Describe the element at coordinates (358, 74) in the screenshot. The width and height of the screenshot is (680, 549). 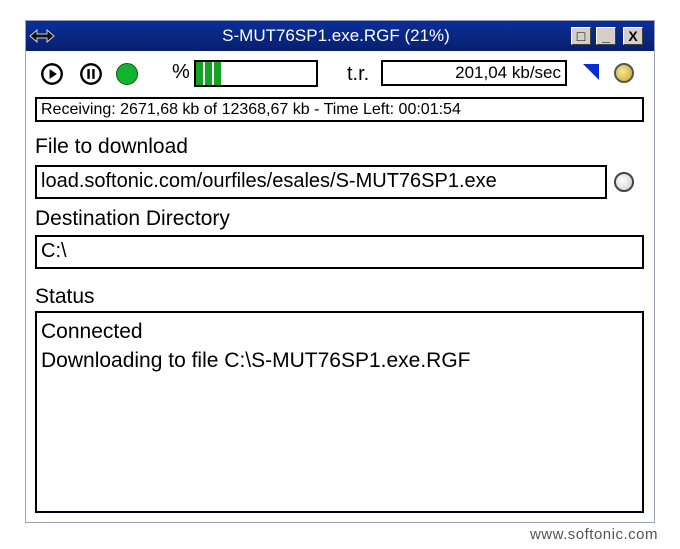
I see `rate-label: t.r.` at that location.